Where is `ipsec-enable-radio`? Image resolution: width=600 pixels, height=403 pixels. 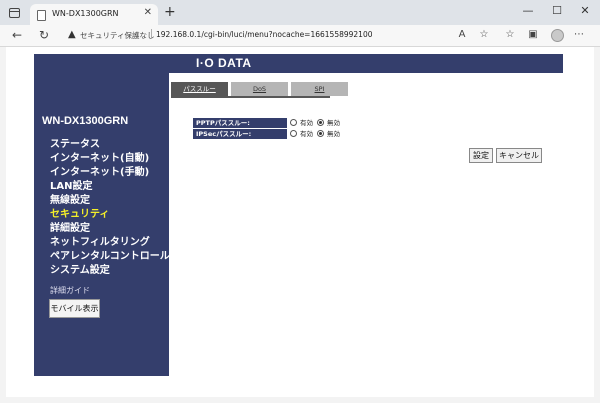
ipsec-enable-radio is located at coordinates (293, 133).